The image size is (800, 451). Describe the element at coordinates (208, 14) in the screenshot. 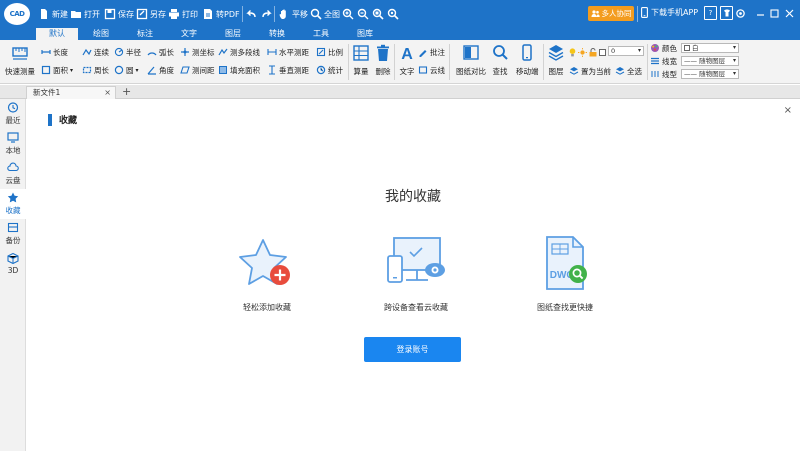

I see `pdf-icon` at that location.